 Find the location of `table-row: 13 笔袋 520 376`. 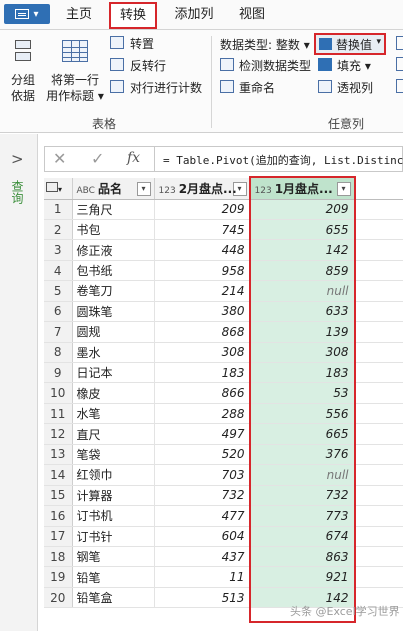

table-row: 13 笔袋 520 376 is located at coordinates (223, 455).